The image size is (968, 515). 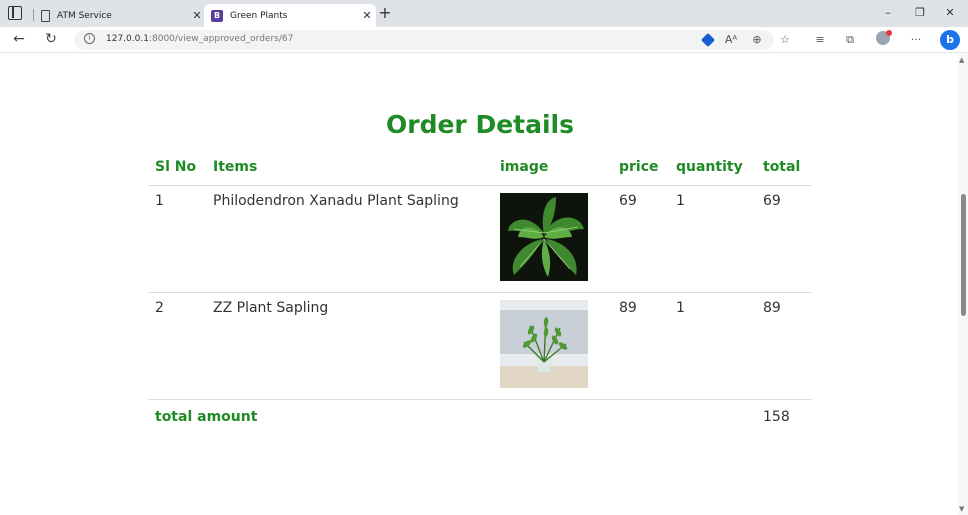 What do you see at coordinates (850, 40) in the screenshot?
I see `collections-icon: ⧉` at bounding box center [850, 40].